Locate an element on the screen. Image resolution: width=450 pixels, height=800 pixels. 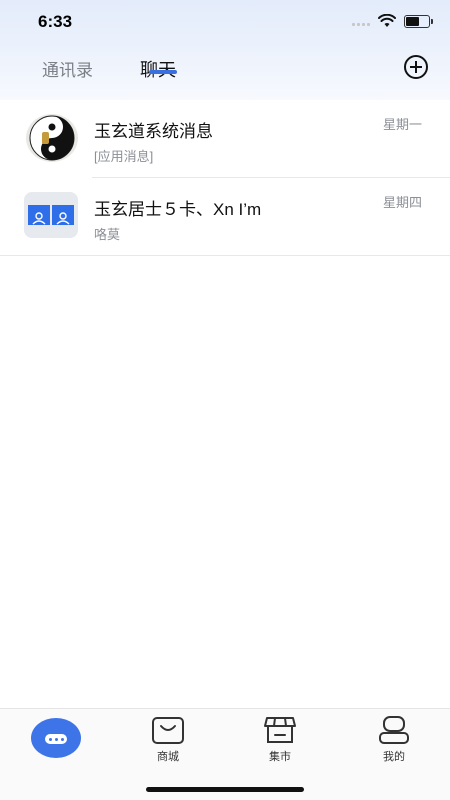
nav-chat is located at coordinates (56, 745).